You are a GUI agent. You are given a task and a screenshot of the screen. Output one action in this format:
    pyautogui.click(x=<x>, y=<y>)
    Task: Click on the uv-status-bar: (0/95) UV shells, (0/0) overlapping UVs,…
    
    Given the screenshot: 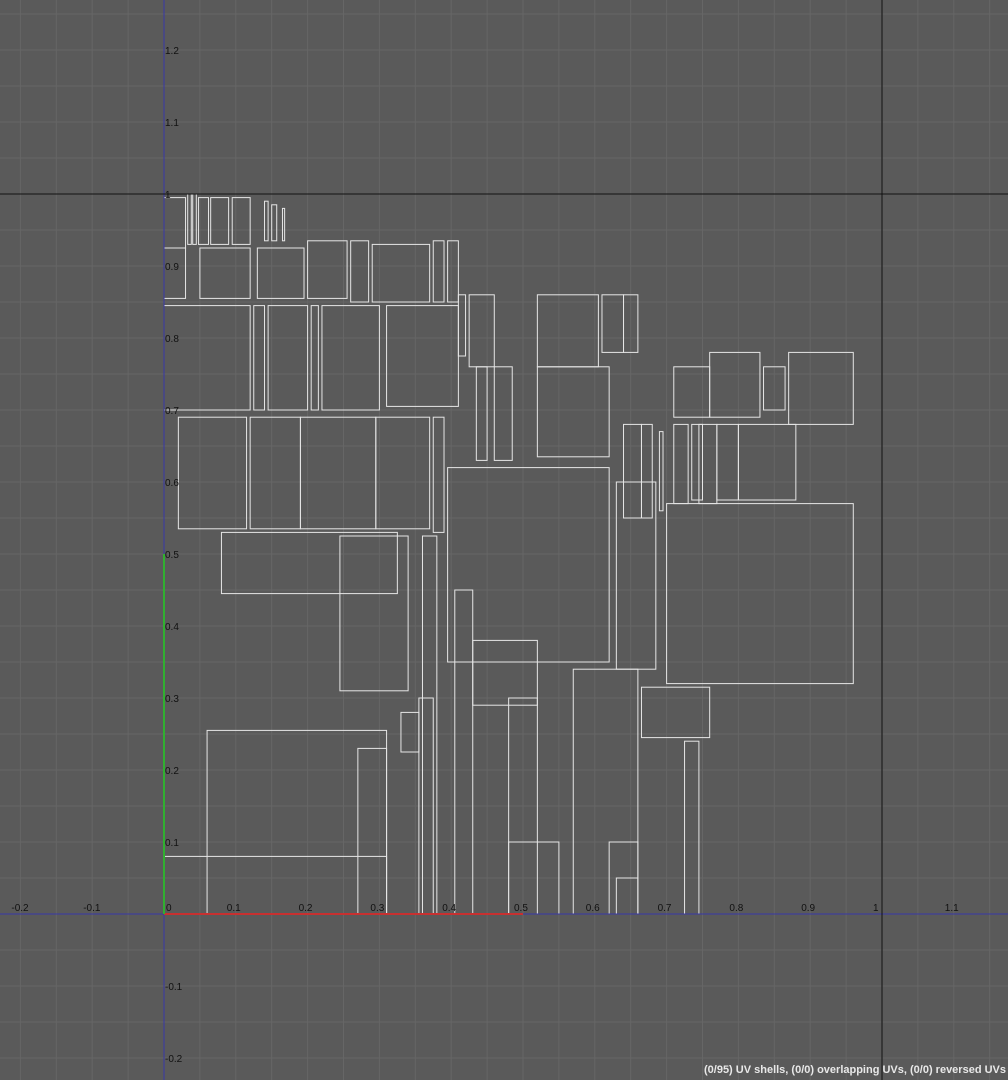 What is the action you would take?
    pyautogui.click(x=854, y=1070)
    